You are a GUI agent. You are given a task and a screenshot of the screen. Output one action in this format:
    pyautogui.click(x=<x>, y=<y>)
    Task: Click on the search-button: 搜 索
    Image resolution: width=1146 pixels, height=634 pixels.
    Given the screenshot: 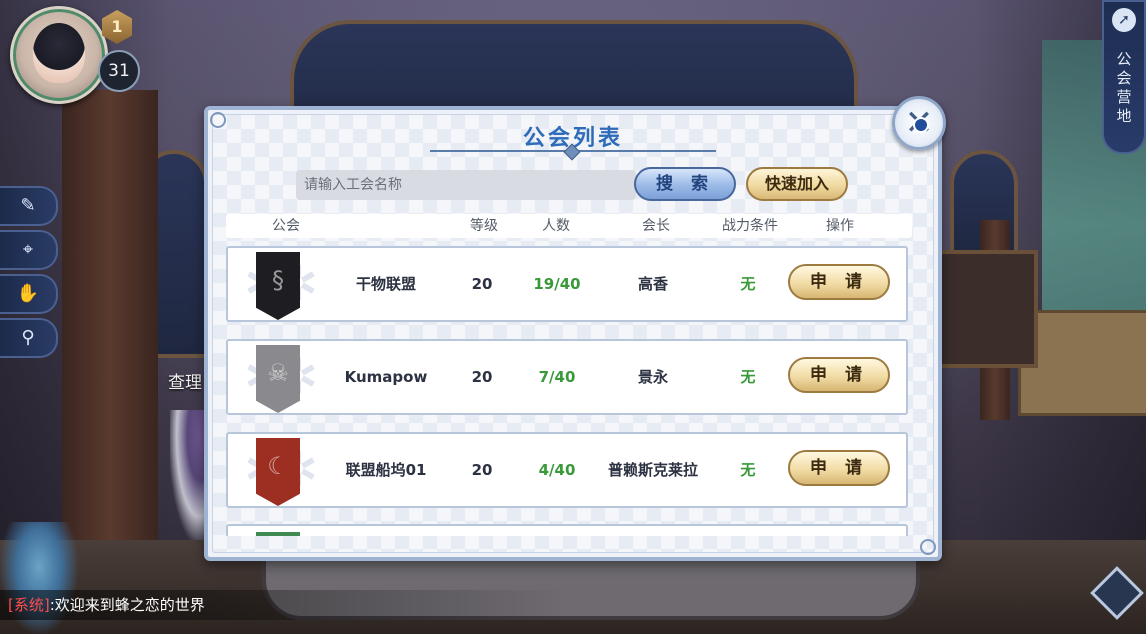 What is the action you would take?
    pyautogui.click(x=685, y=184)
    